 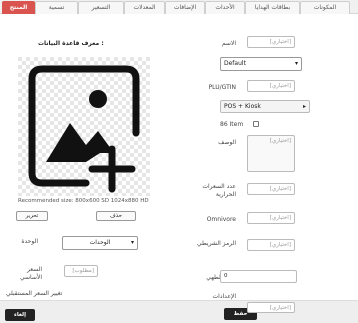 What do you see at coordinates (83, 201) in the screenshot?
I see `recommended-size-text: Recommended size: 800x600 SD 1024x880 HD` at bounding box center [83, 201].